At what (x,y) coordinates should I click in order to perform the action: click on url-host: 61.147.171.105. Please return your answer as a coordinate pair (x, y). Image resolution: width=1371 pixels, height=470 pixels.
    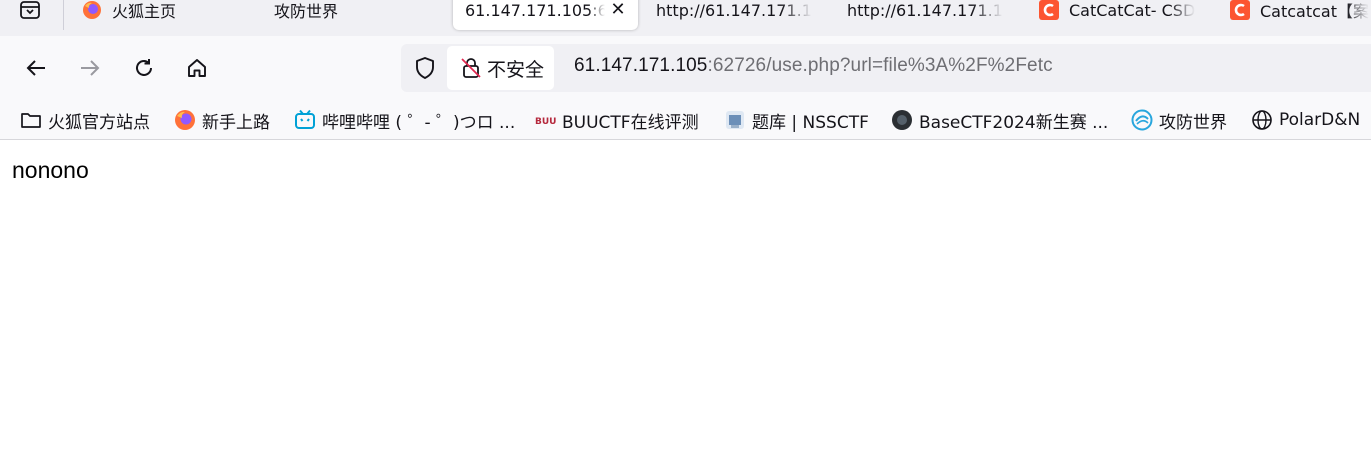
    Looking at the image, I should click on (641, 65).